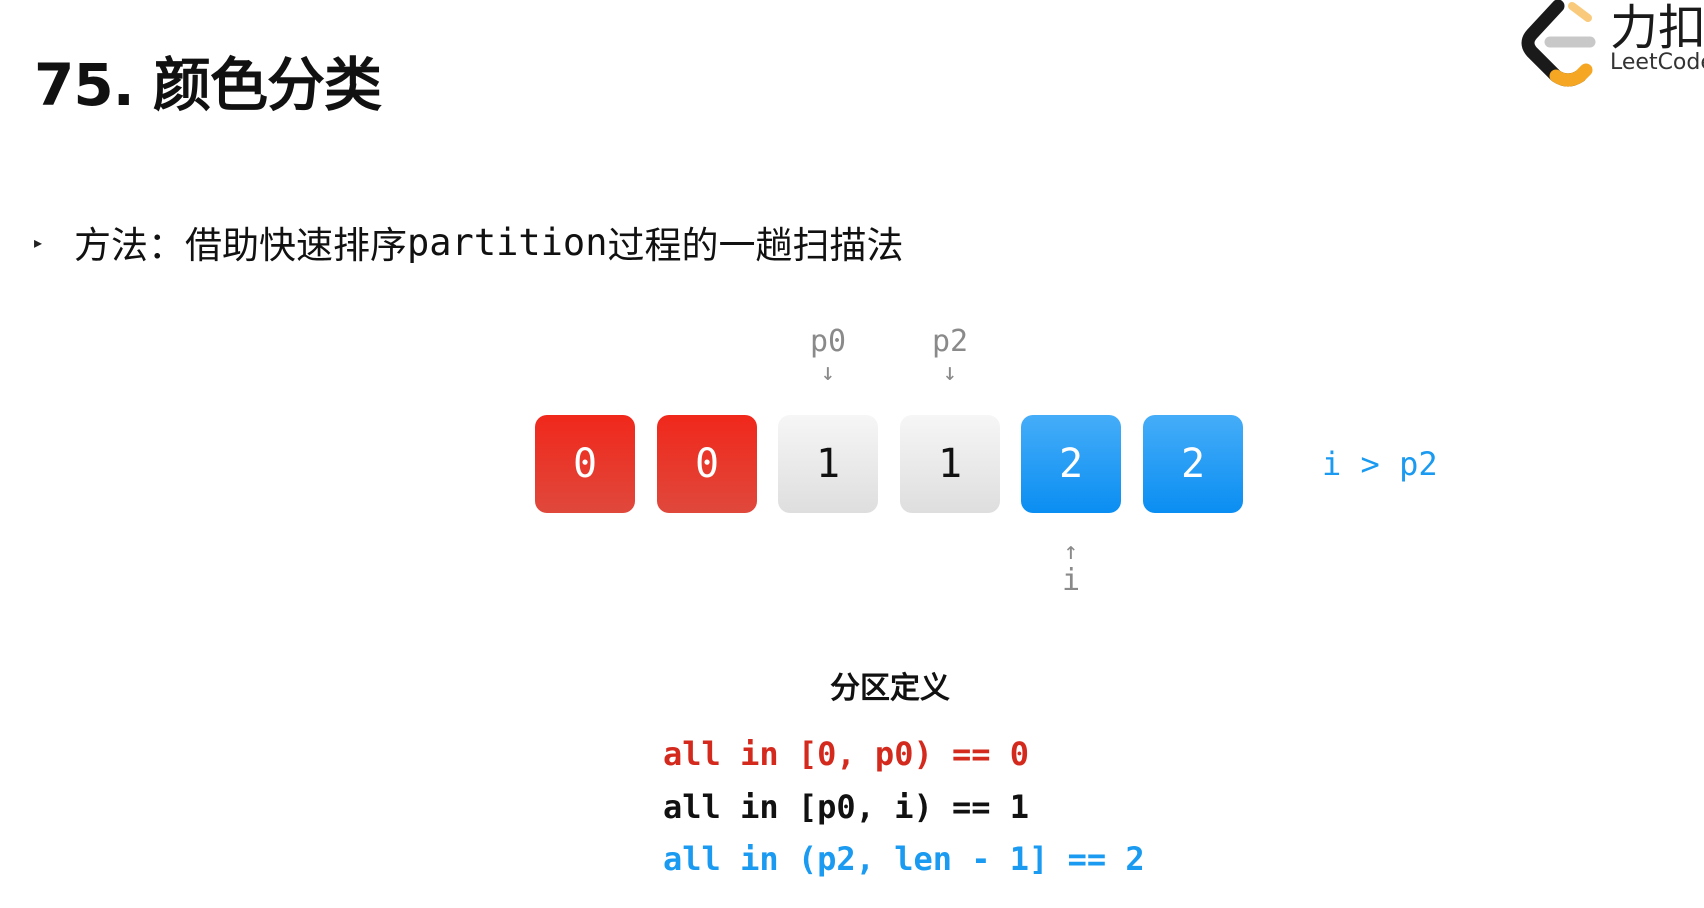 This screenshot has height=908, width=1704. Describe the element at coordinates (1607, 45) in the screenshot. I see `leetcode-logo: 力扣 LeetCode` at that location.